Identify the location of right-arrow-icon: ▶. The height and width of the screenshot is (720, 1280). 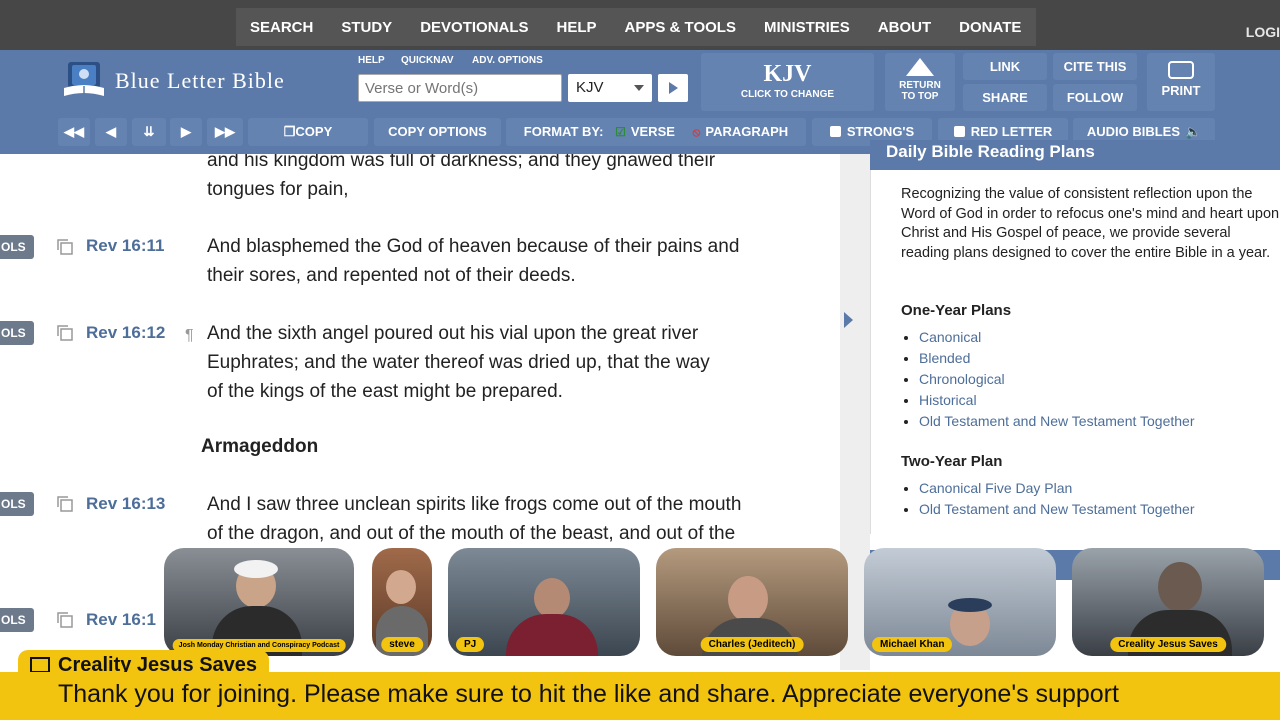
(186, 131).